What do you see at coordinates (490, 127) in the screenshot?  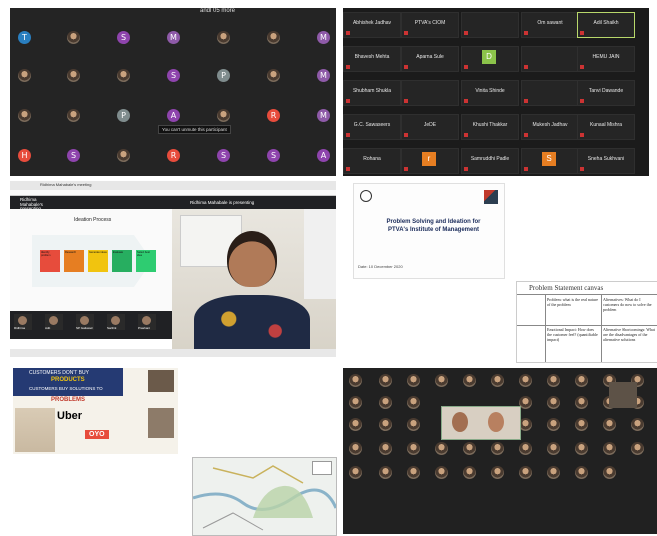 I see `participant-tile: Khushi Thakkar` at bounding box center [490, 127].